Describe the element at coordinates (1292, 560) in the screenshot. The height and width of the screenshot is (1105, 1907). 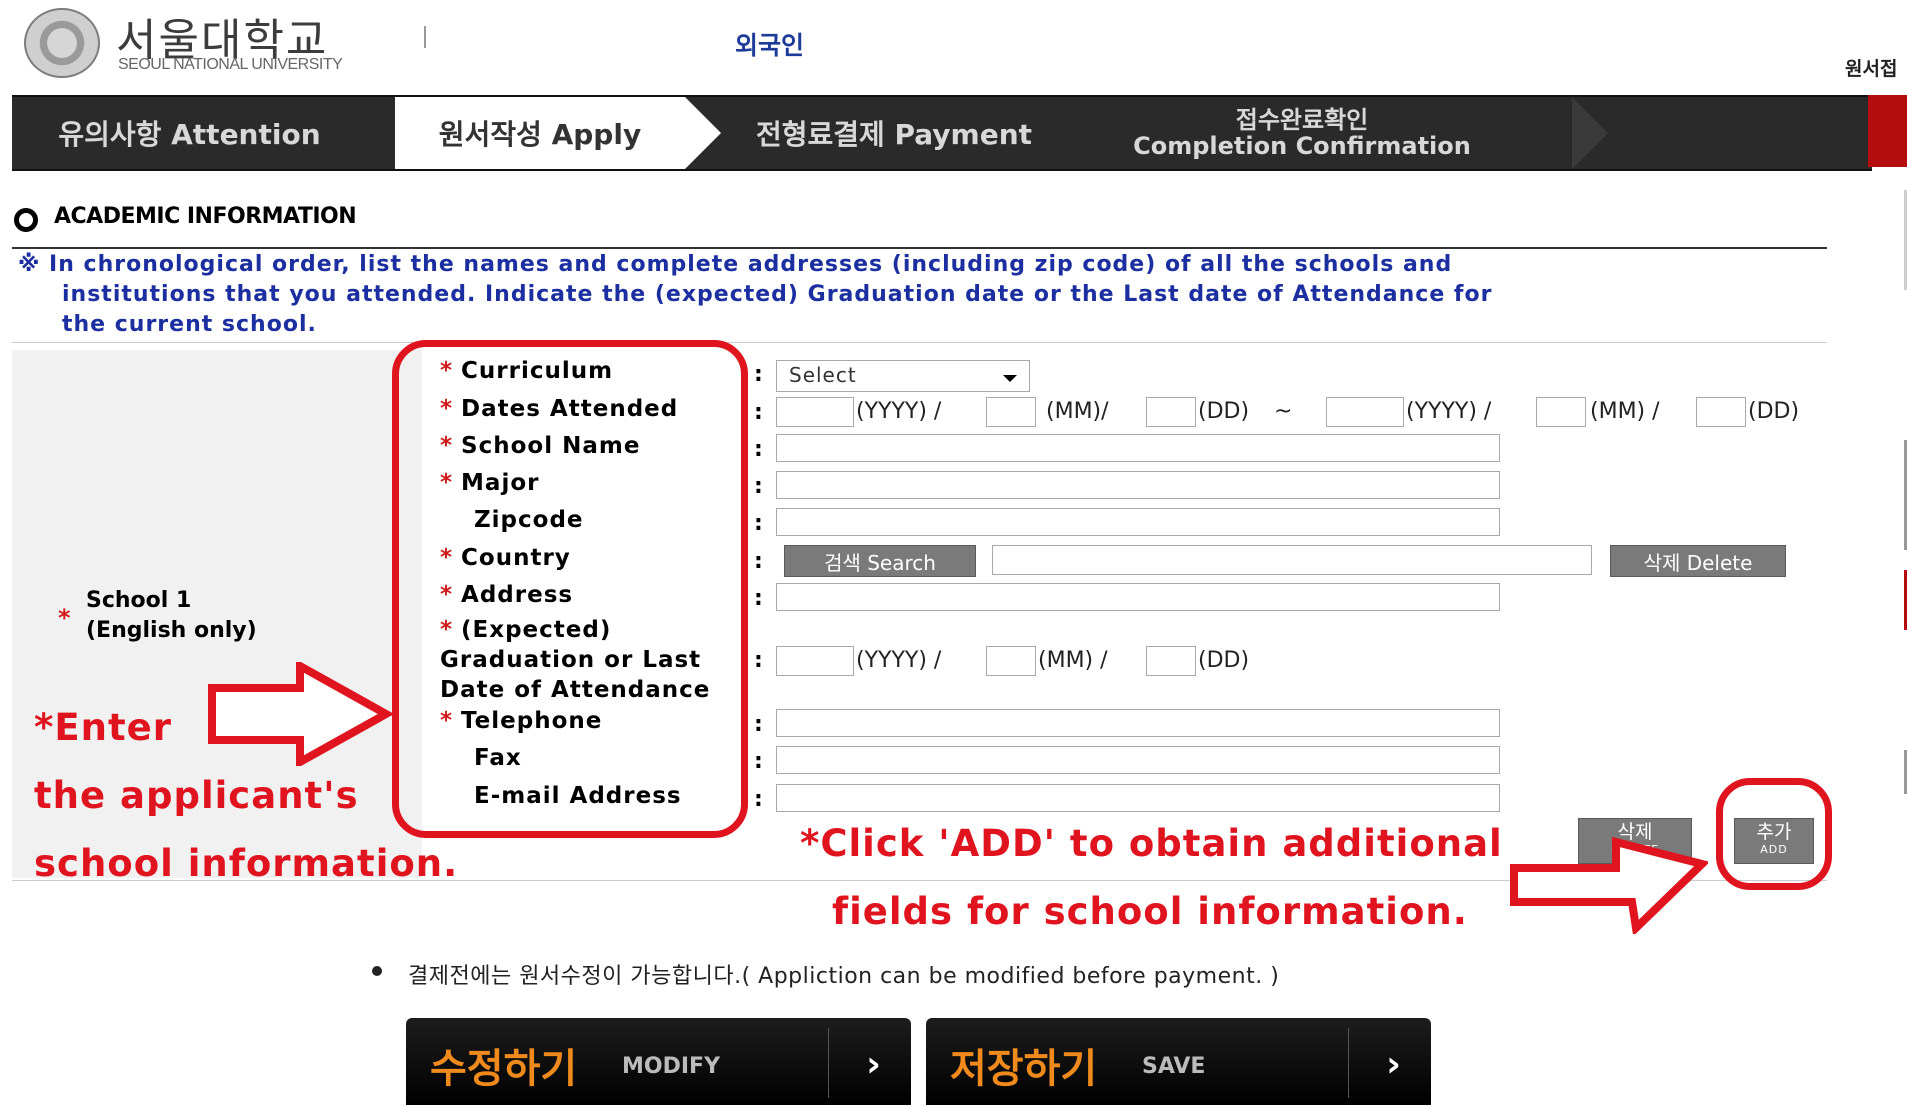
I see `country-input` at that location.